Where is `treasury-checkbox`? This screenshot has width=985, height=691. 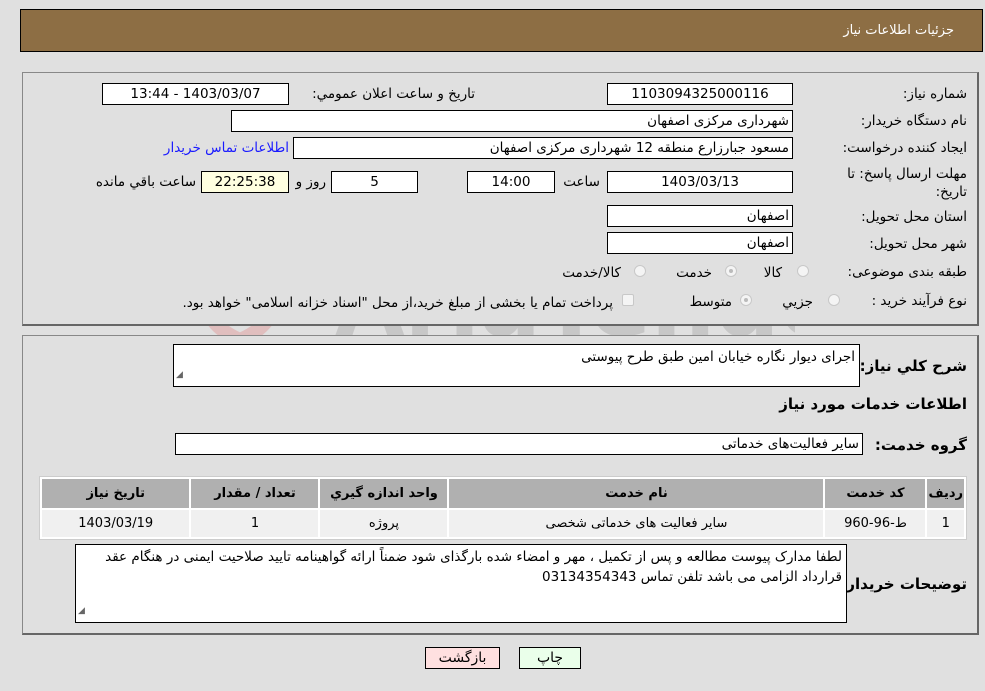 treasury-checkbox is located at coordinates (628, 300).